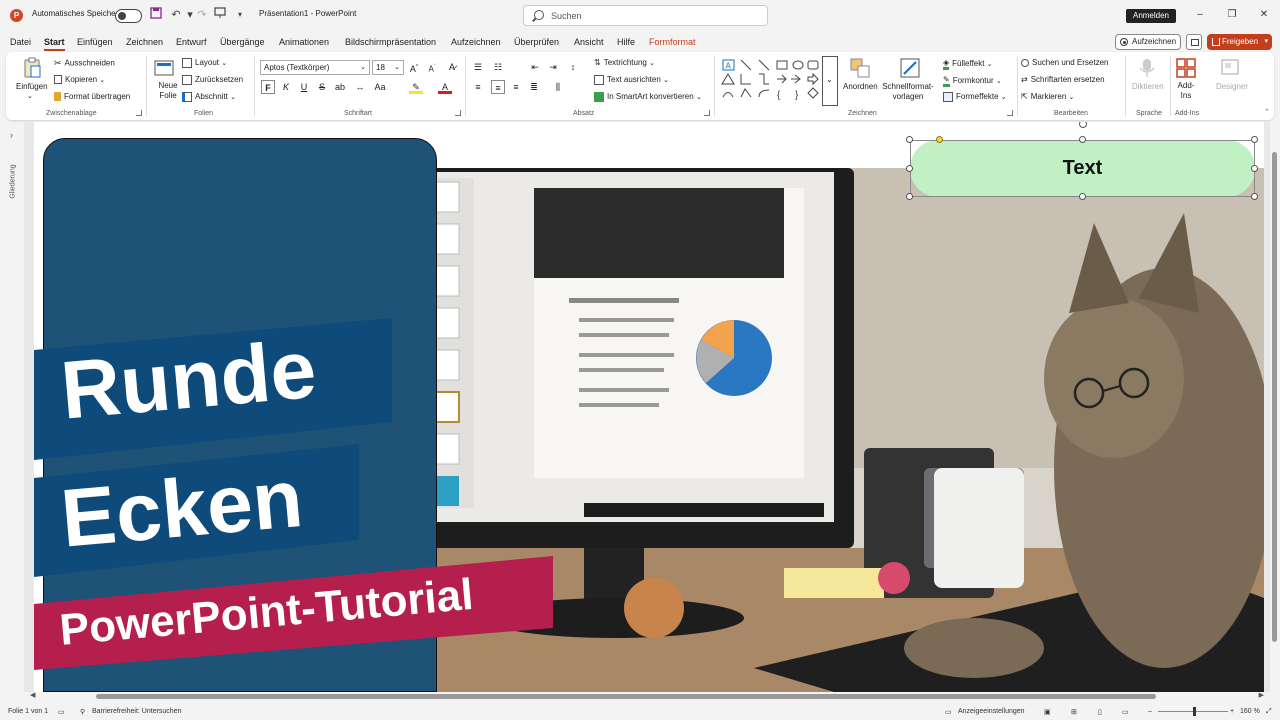 The height and width of the screenshot is (720, 1280). Describe the element at coordinates (1200, 15) in the screenshot. I see `minimize-icon: –` at that location.